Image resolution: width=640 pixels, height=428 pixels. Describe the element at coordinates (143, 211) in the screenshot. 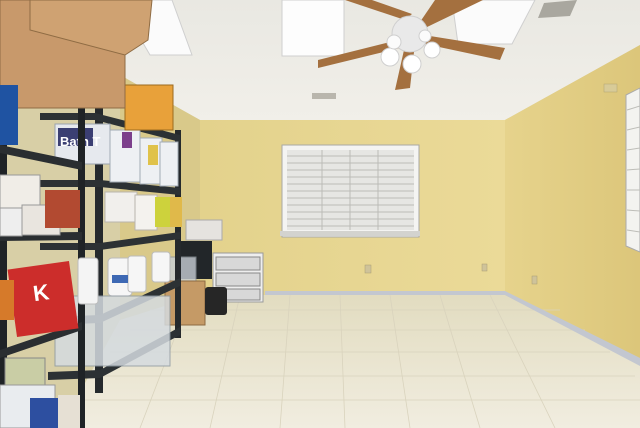

I see `snack-bags` at that location.